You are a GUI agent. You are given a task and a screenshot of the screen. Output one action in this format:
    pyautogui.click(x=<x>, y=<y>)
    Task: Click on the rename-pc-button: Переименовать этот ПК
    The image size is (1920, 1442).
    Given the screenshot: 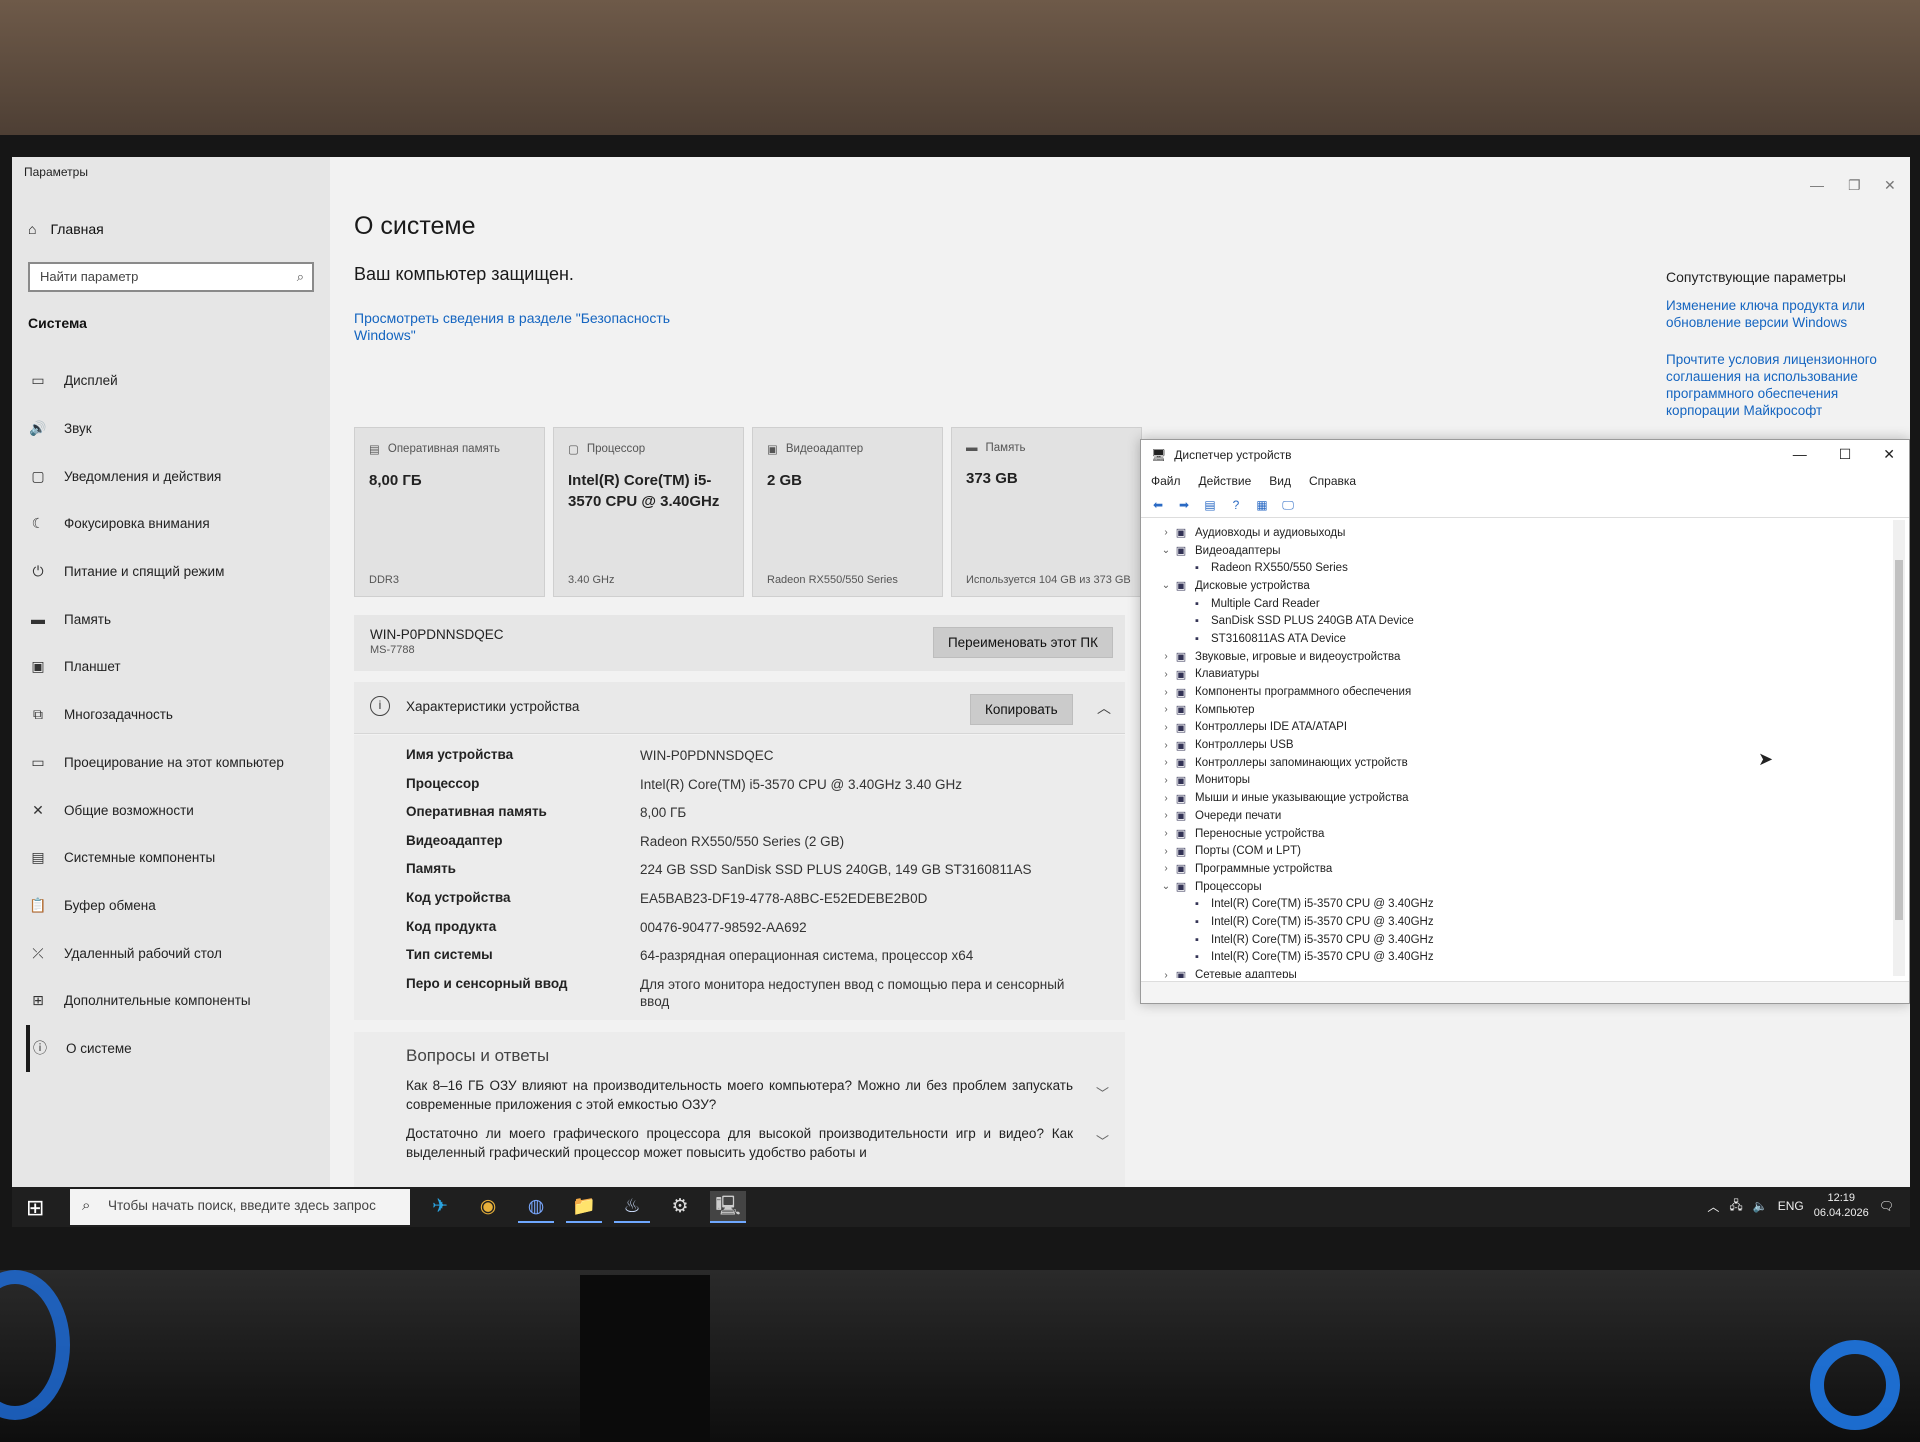 What is the action you would take?
    pyautogui.click(x=1022, y=642)
    